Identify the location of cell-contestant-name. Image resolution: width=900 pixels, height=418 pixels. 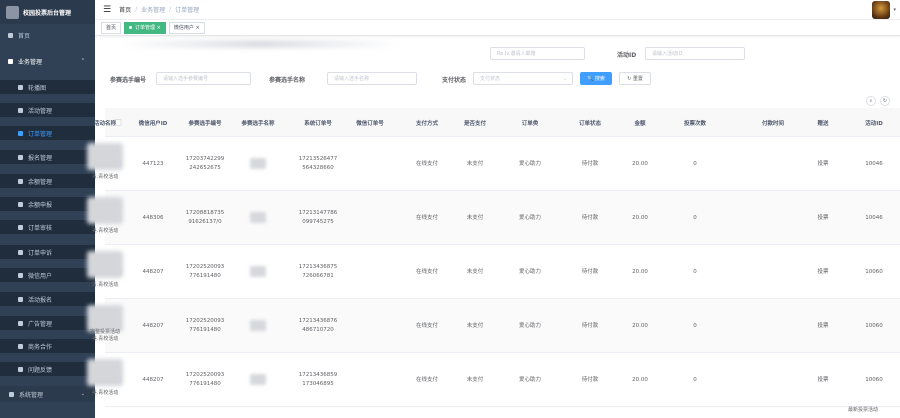
(258, 379).